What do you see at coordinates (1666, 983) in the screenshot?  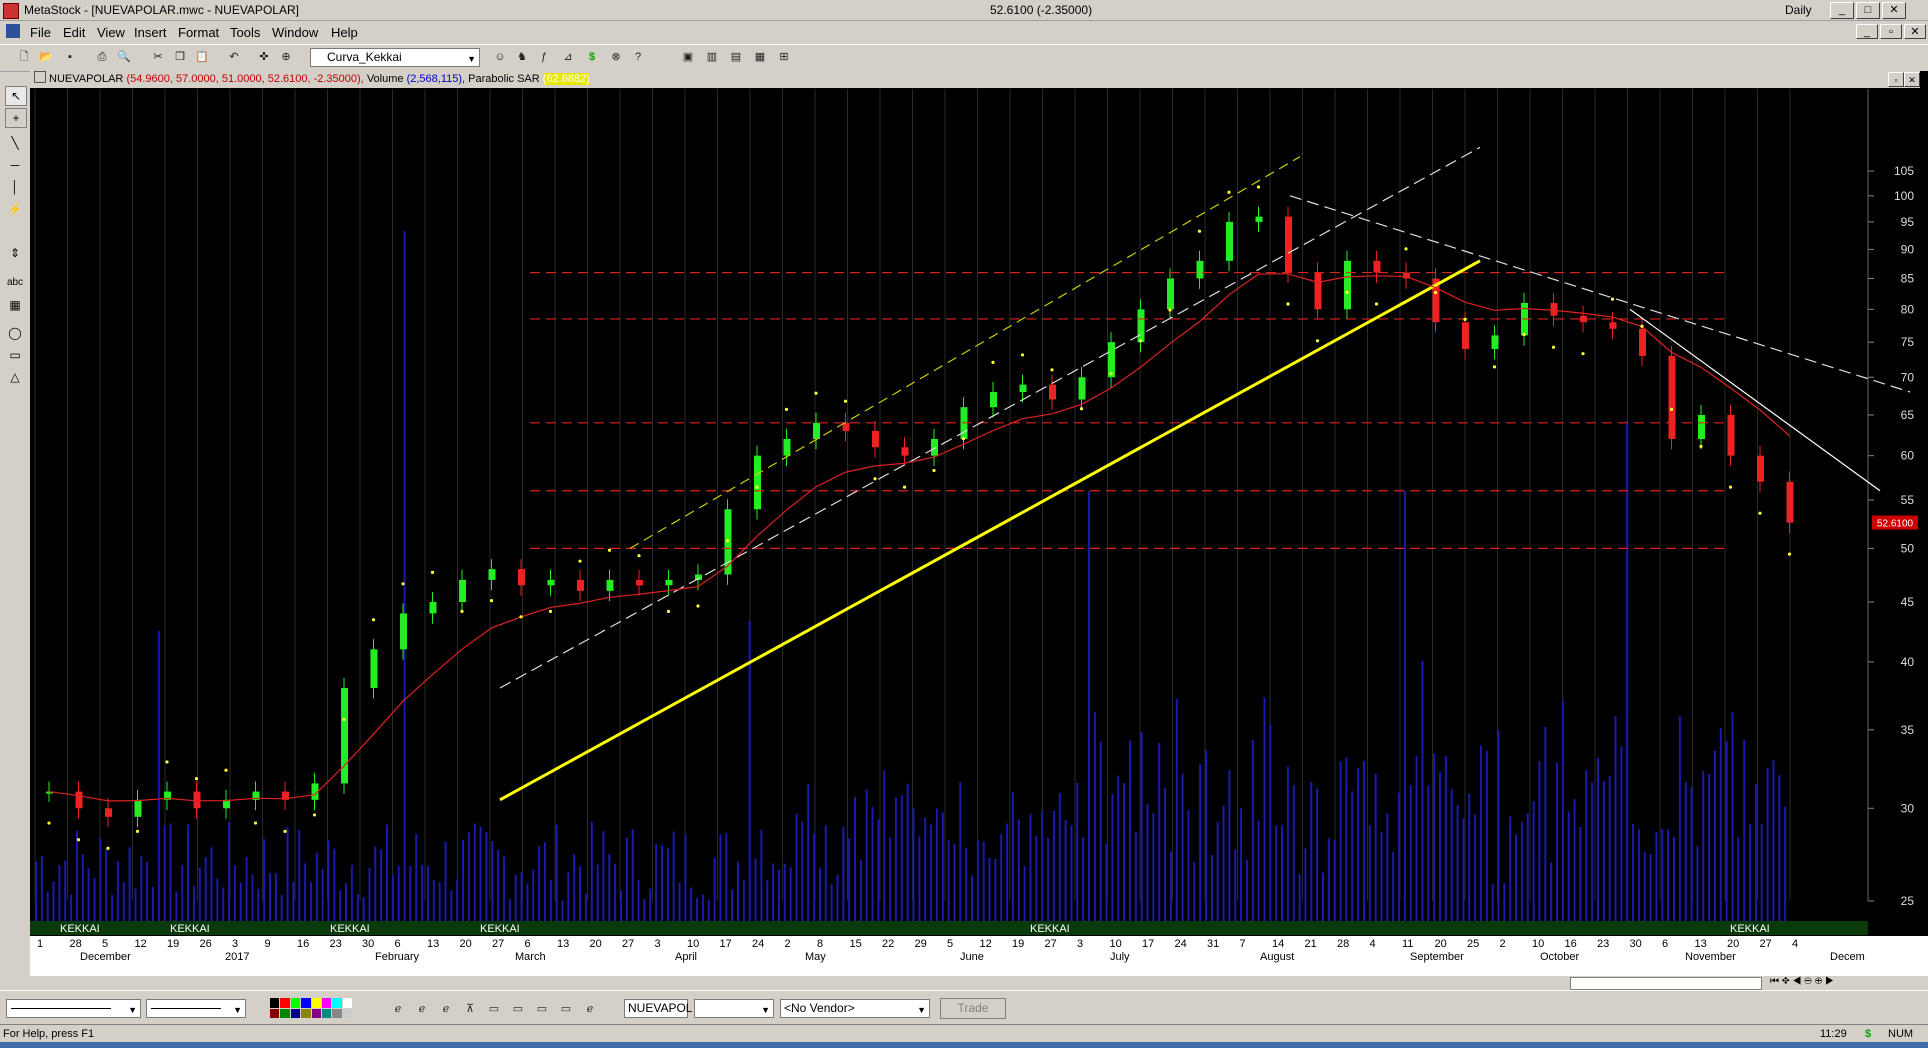 I see `chart-scrollbar` at bounding box center [1666, 983].